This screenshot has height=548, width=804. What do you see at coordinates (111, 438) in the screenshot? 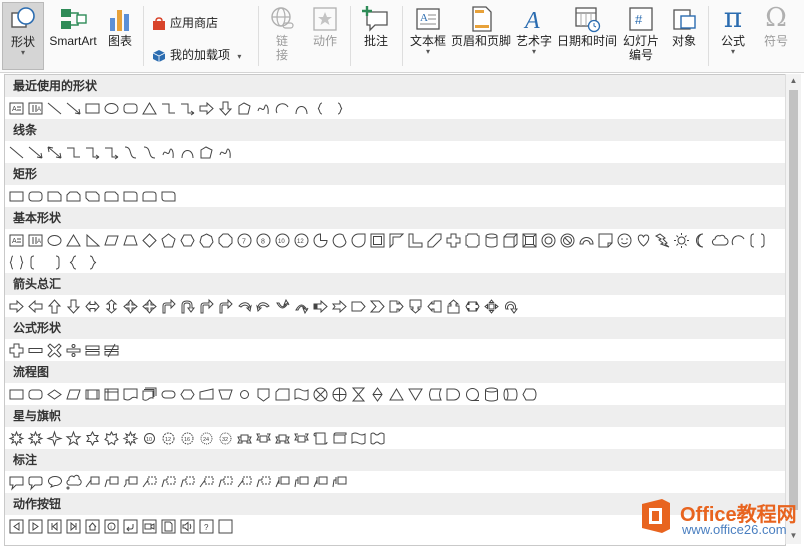
I see `star7-shape-icon` at bounding box center [111, 438].